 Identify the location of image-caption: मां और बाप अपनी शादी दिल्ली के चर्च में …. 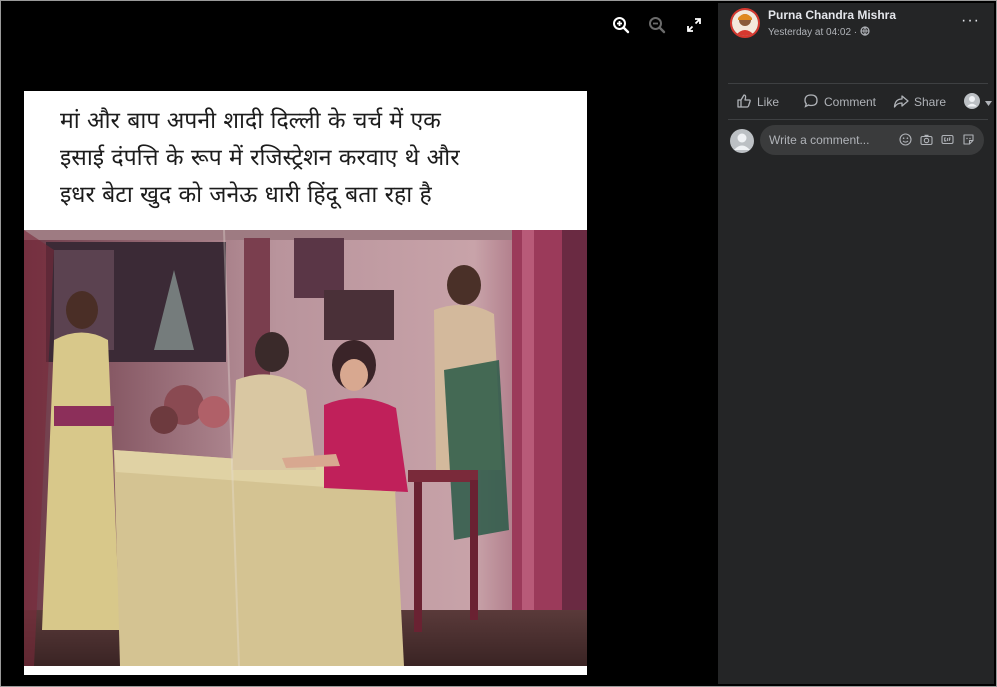
(305, 160).